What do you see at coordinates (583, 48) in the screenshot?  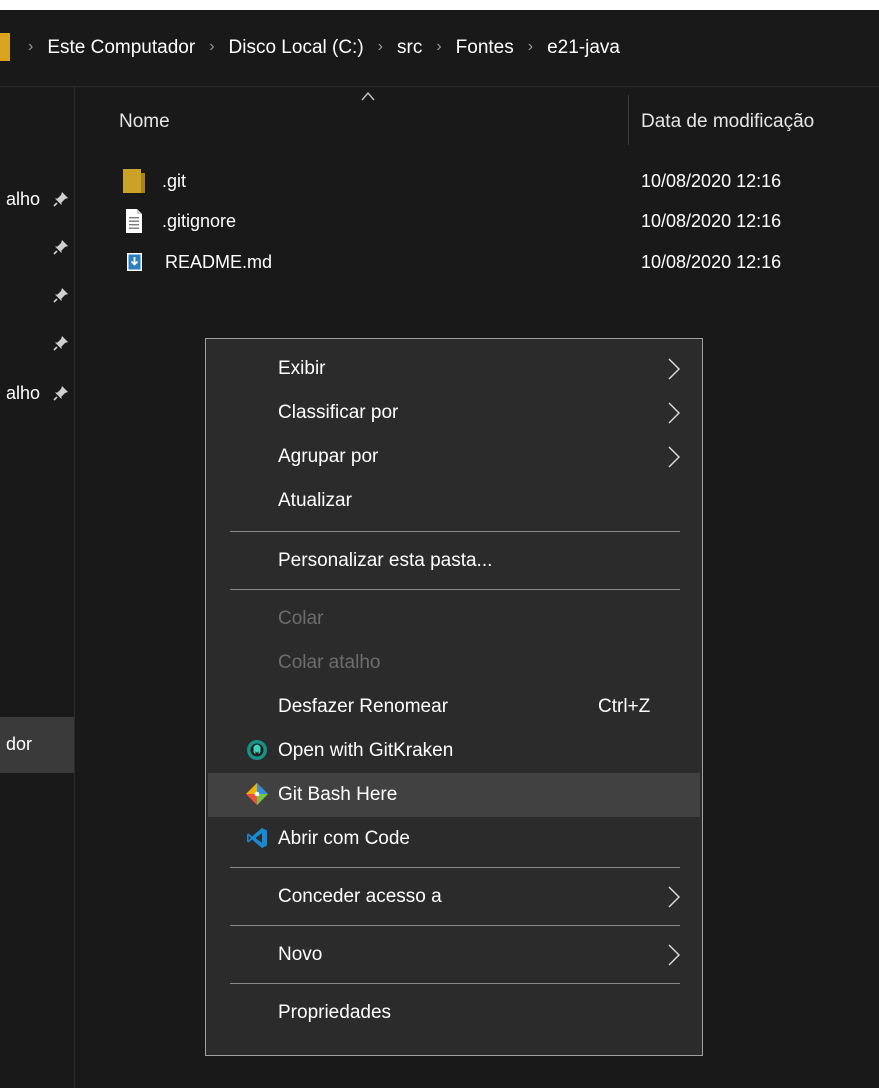 I see `breadcrumb-item-e21-java: e21-java` at bounding box center [583, 48].